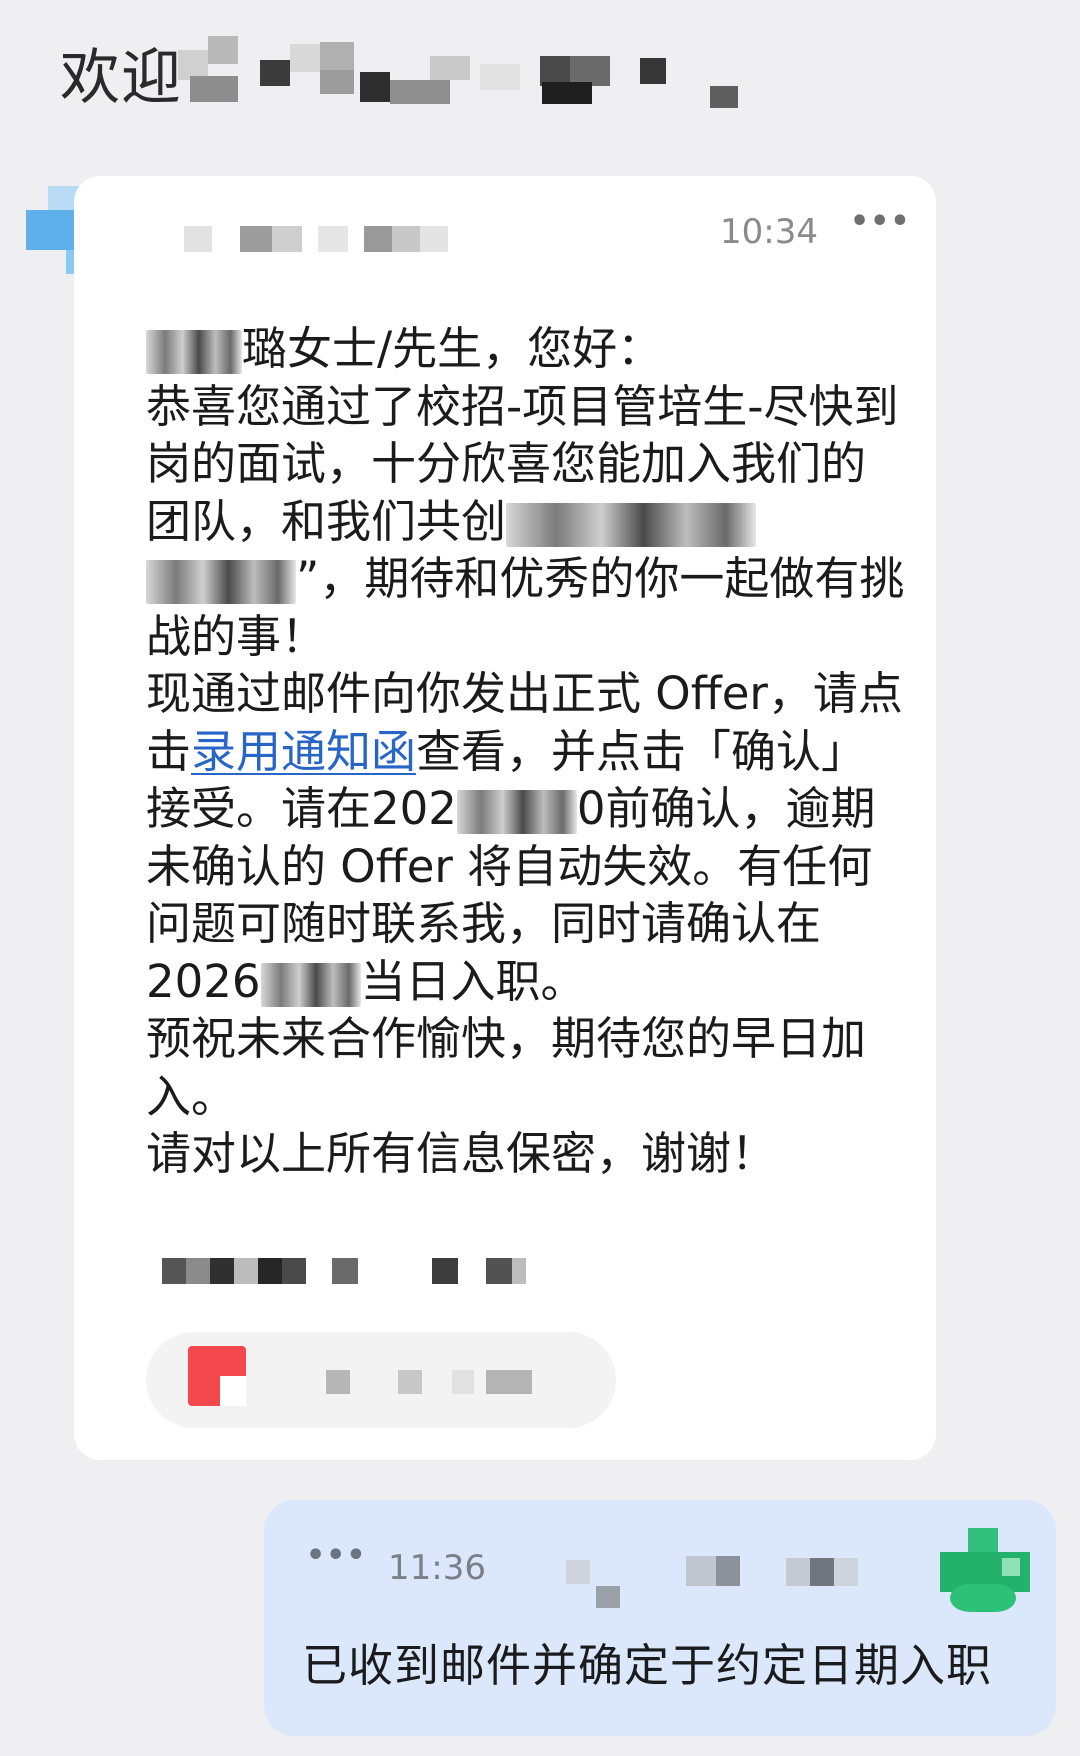  What do you see at coordinates (631, 524) in the screenshot?
I see `redacted-company-mask` at bounding box center [631, 524].